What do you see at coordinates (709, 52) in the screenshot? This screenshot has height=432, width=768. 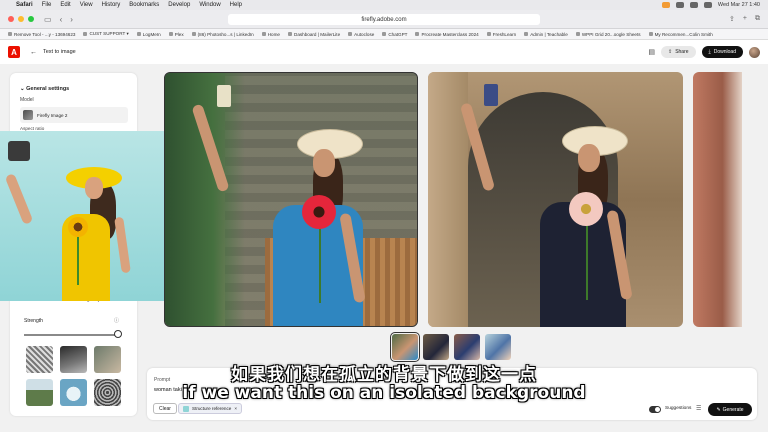 I see `download-icon: ⤓` at bounding box center [709, 52].